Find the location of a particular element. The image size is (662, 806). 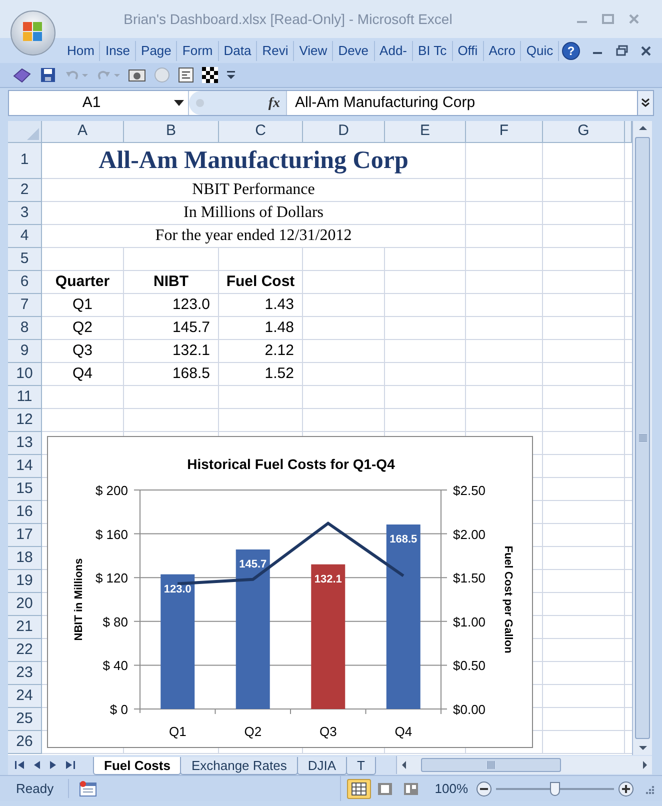

data-label: 145.7 is located at coordinates (253, 564).